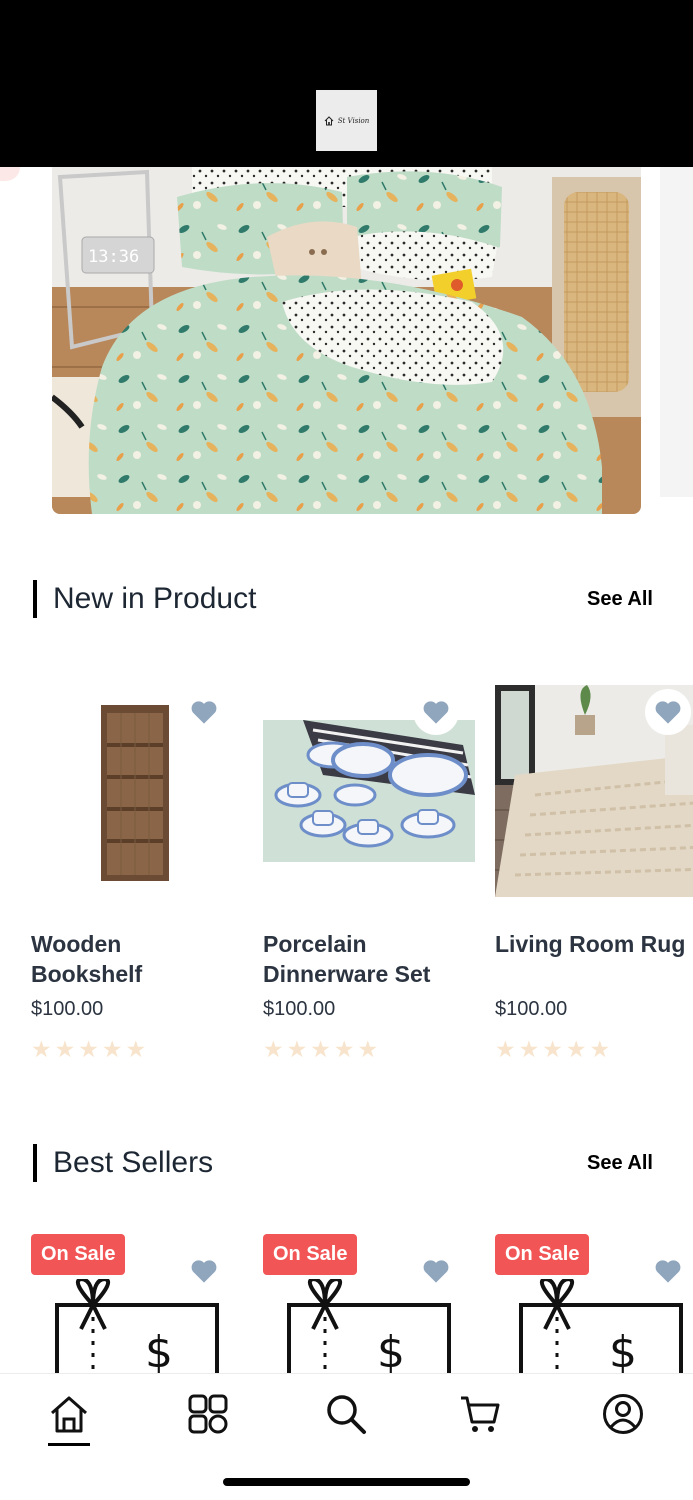 The height and width of the screenshot is (1500, 693). What do you see at coordinates (343, 1164) in the screenshot?
I see `best-sellers-header: Best Sellers See All` at bounding box center [343, 1164].